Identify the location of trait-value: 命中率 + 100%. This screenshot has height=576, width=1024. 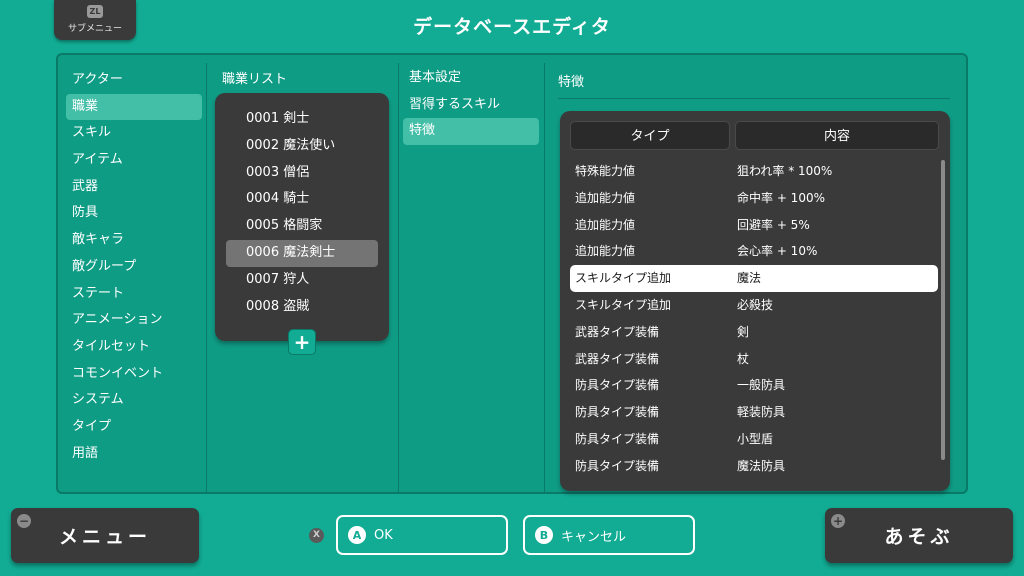
(781, 197).